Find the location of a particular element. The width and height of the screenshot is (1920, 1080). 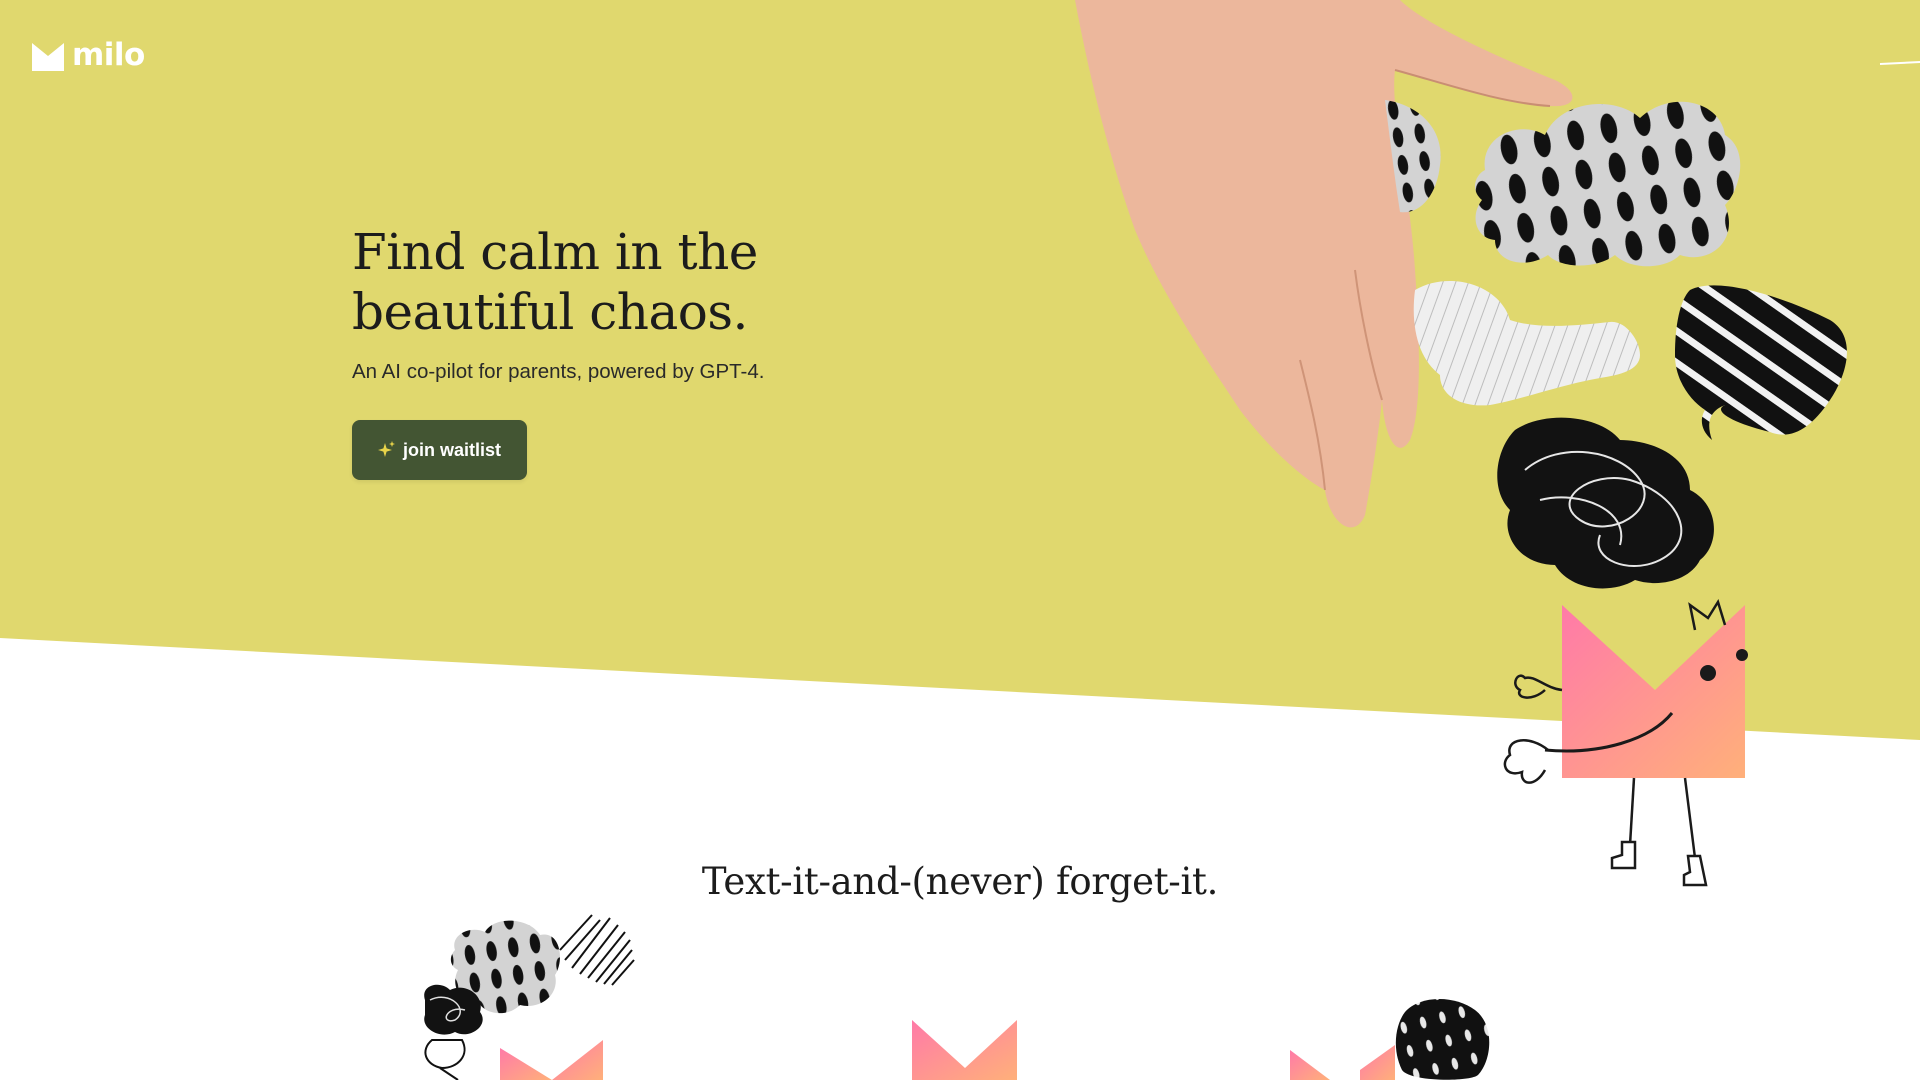

sparkle-icon is located at coordinates (386, 450).